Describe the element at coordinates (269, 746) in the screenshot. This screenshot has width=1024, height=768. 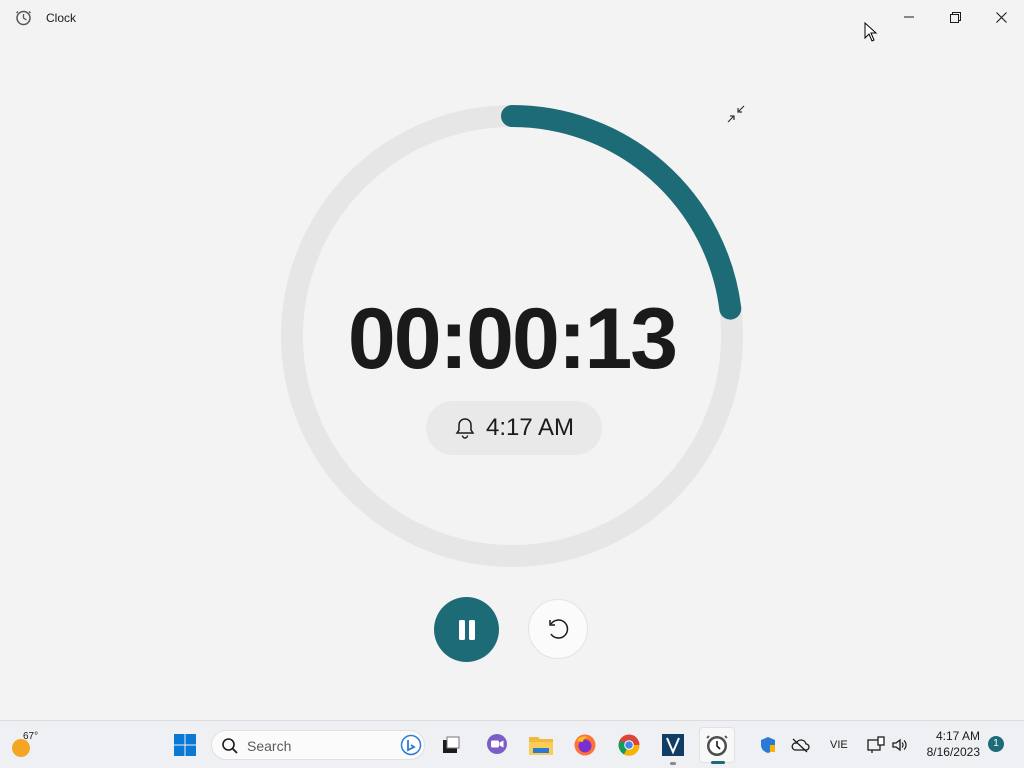
I see `search-placeholder: Search` at that location.